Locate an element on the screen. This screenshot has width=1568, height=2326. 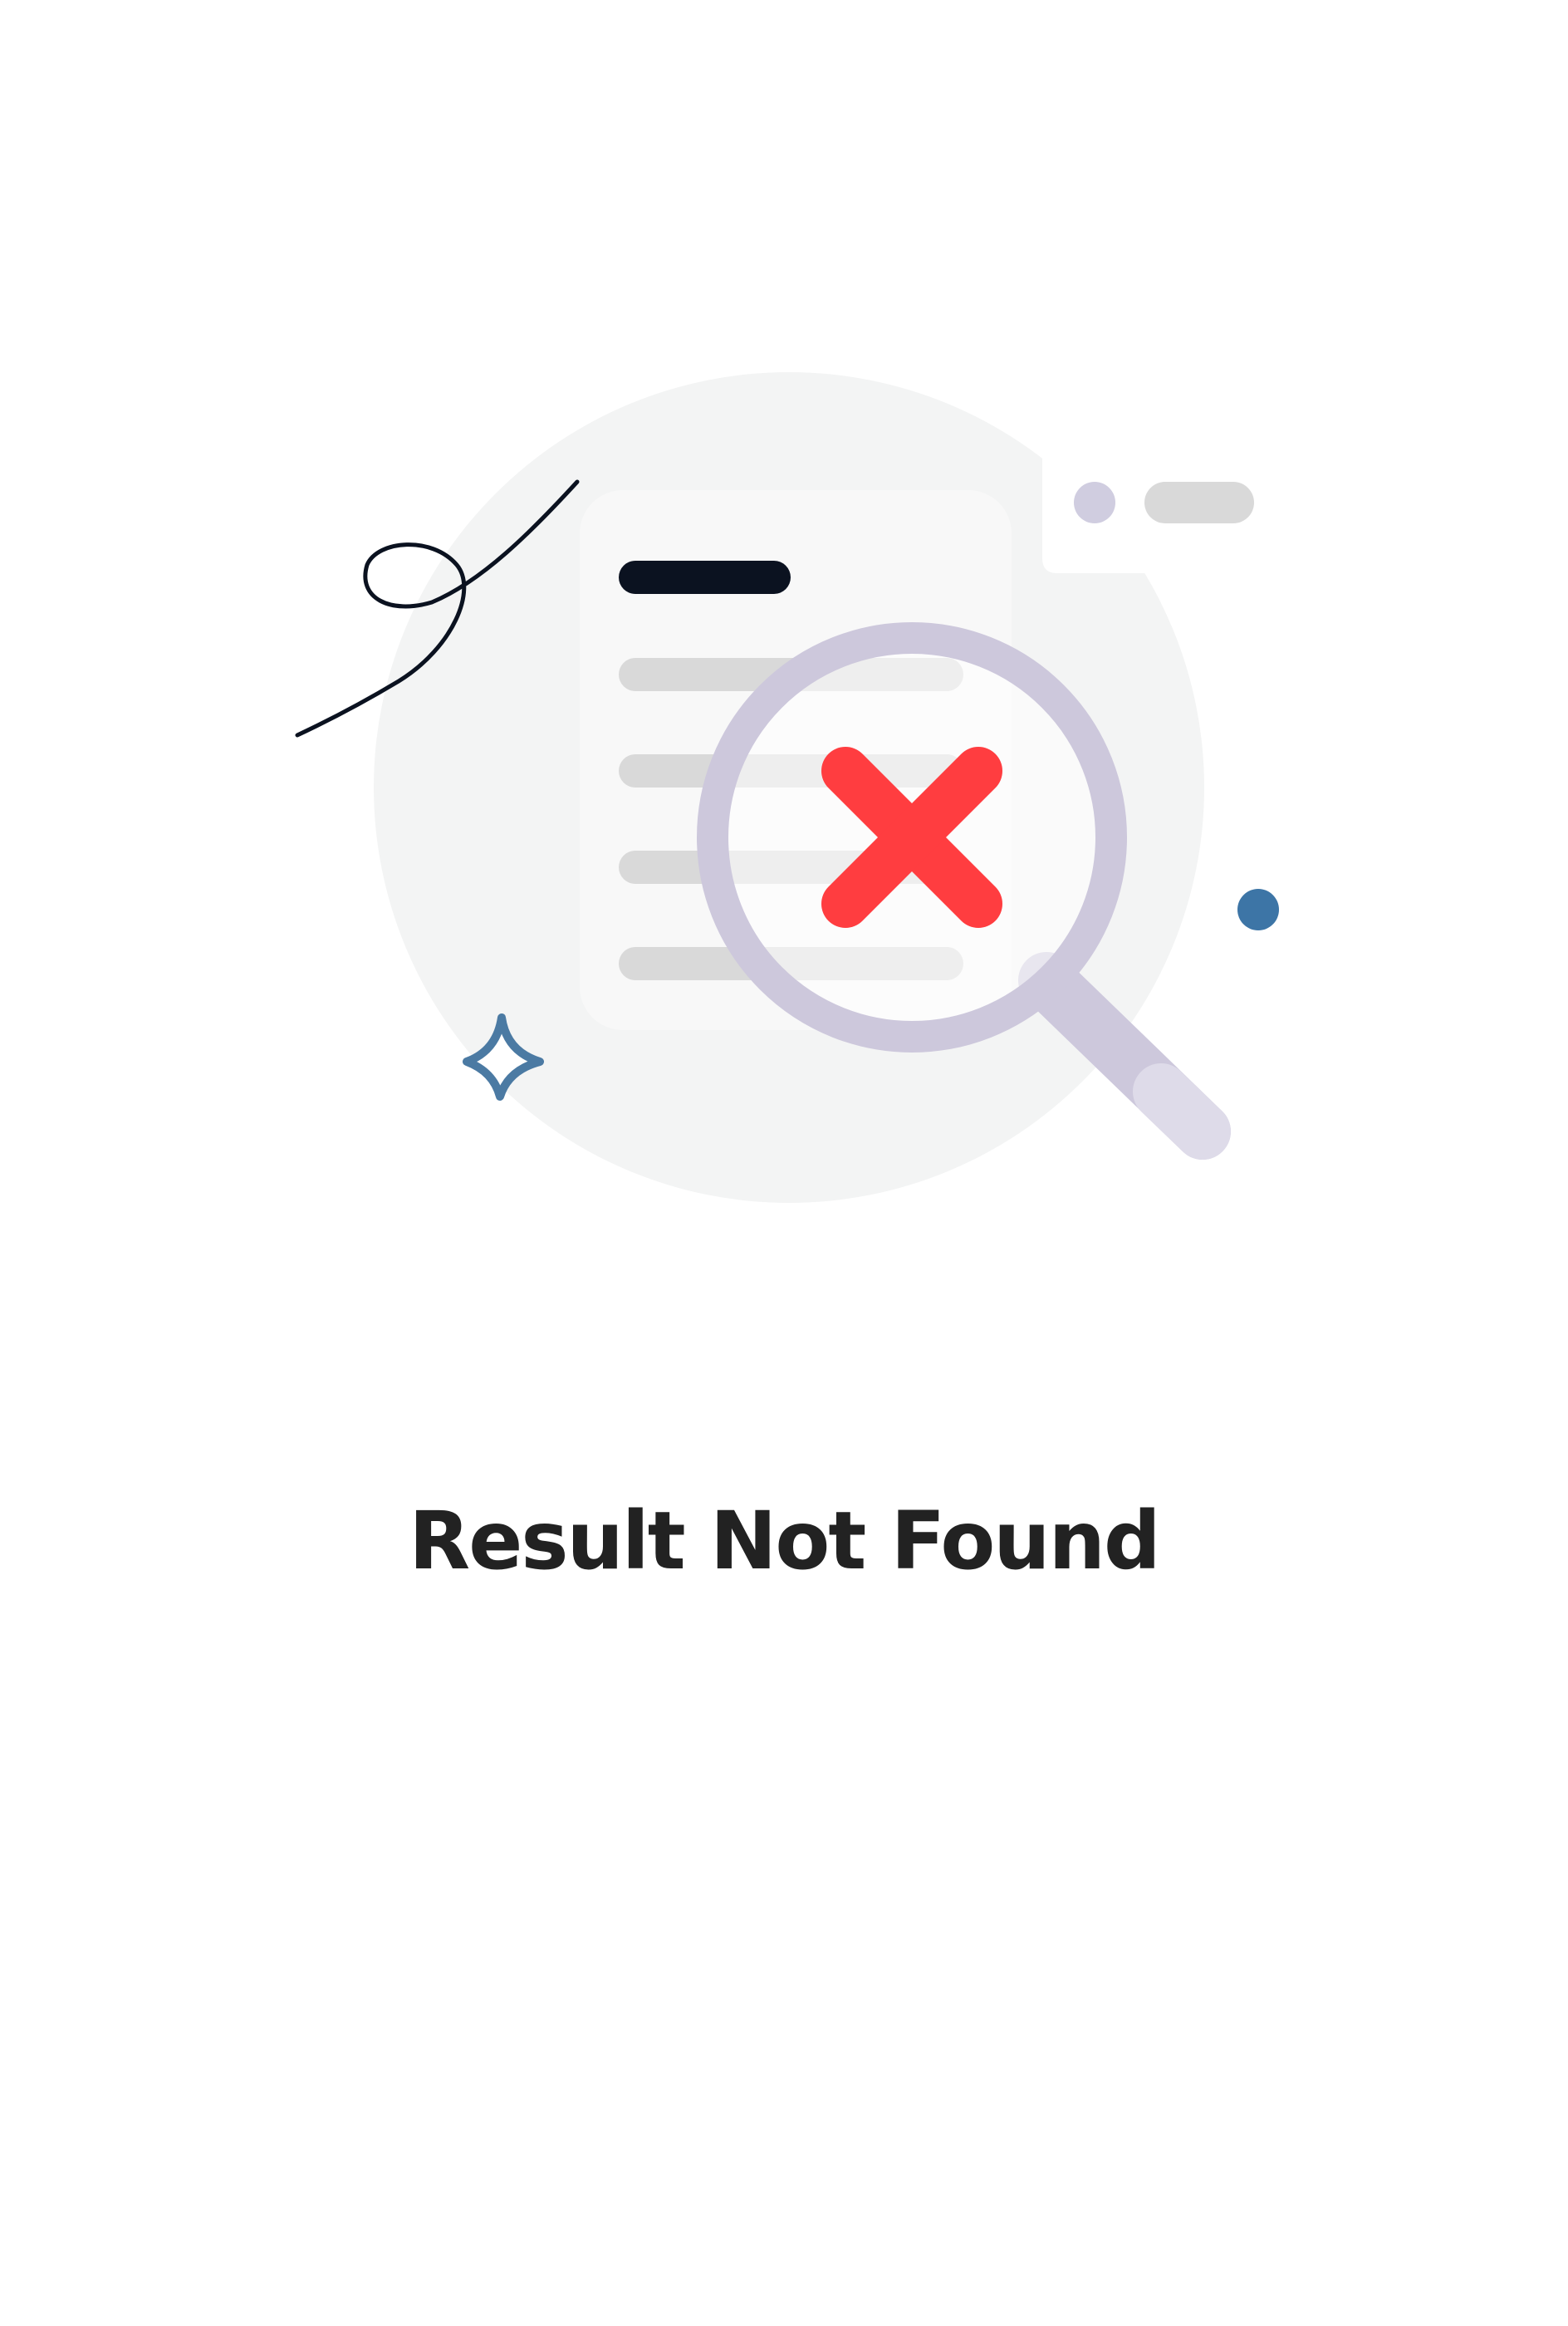
blue-dot is located at coordinates (1258, 909).